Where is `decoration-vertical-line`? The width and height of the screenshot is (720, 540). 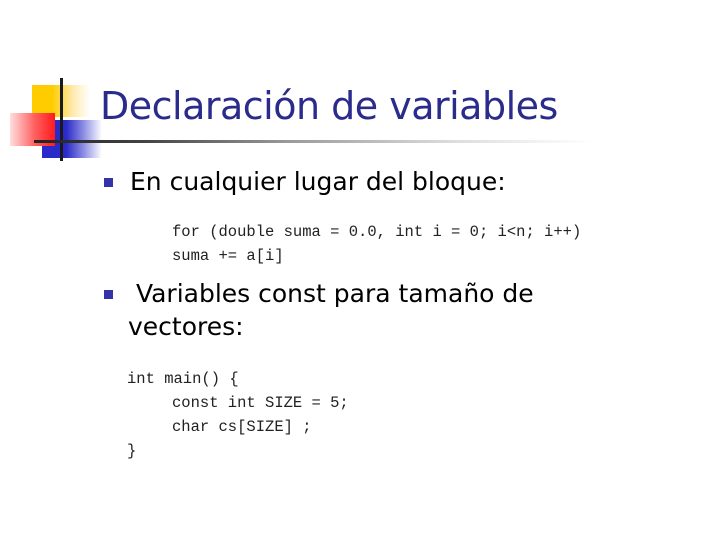
decoration-vertical-line is located at coordinates (61, 119).